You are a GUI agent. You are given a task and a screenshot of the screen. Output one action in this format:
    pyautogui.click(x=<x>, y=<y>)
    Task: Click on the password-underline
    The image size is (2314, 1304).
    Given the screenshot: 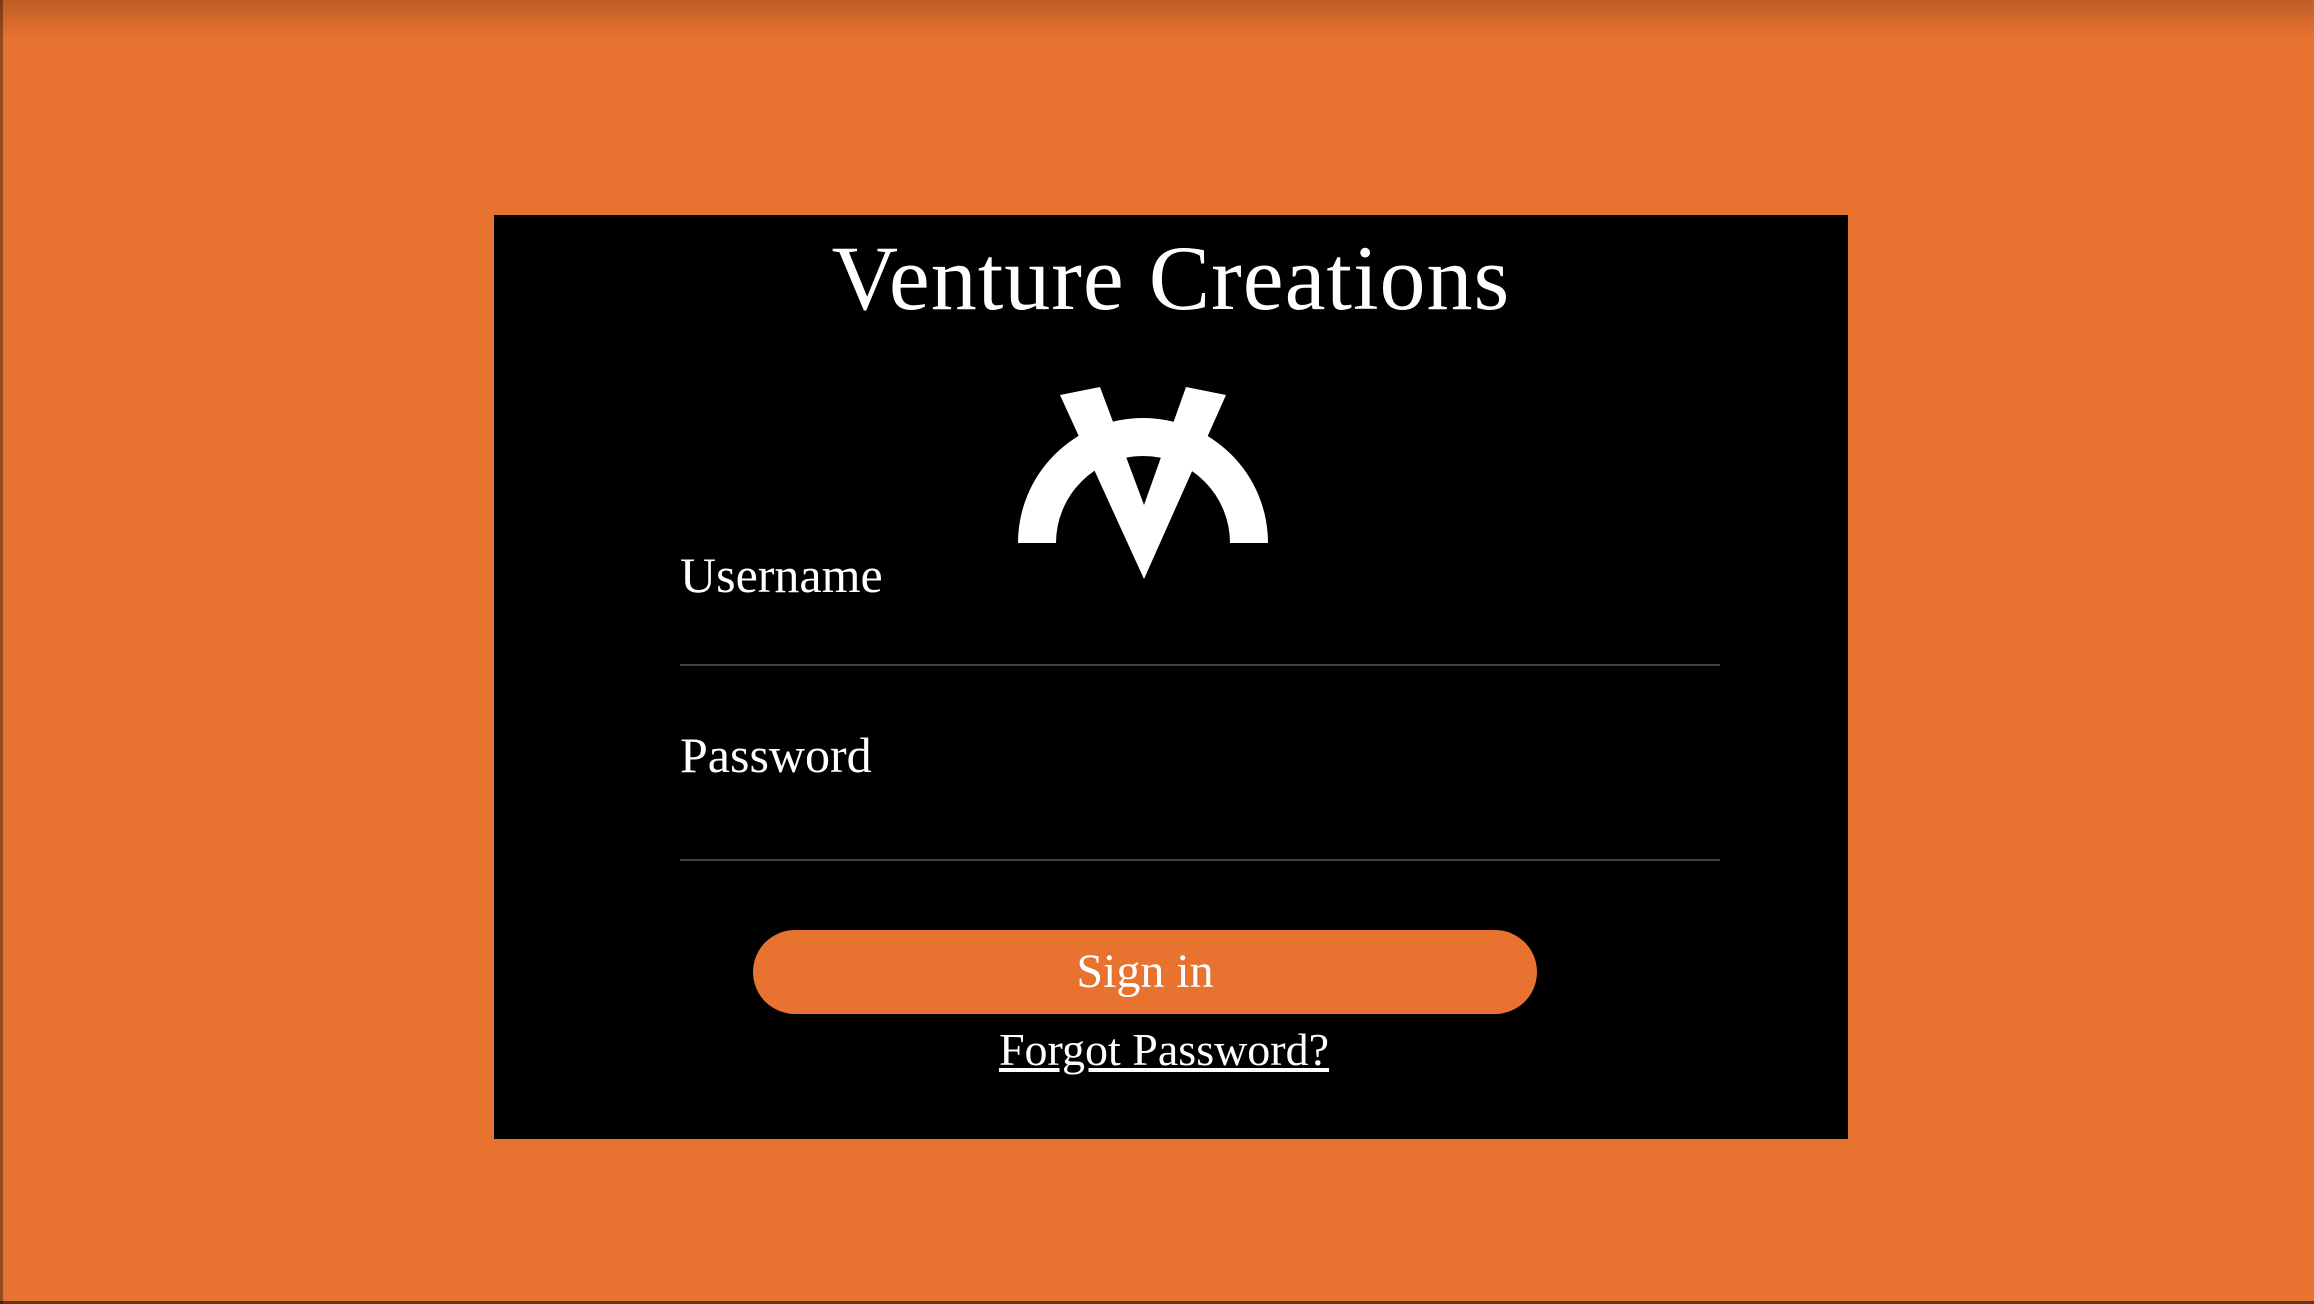 What is the action you would take?
    pyautogui.click(x=1200, y=860)
    